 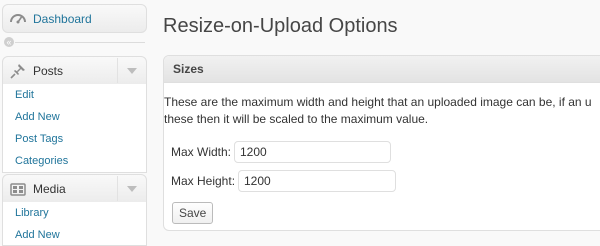 What do you see at coordinates (382, 69) in the screenshot?
I see `postbox-title: Sizes` at bounding box center [382, 69].